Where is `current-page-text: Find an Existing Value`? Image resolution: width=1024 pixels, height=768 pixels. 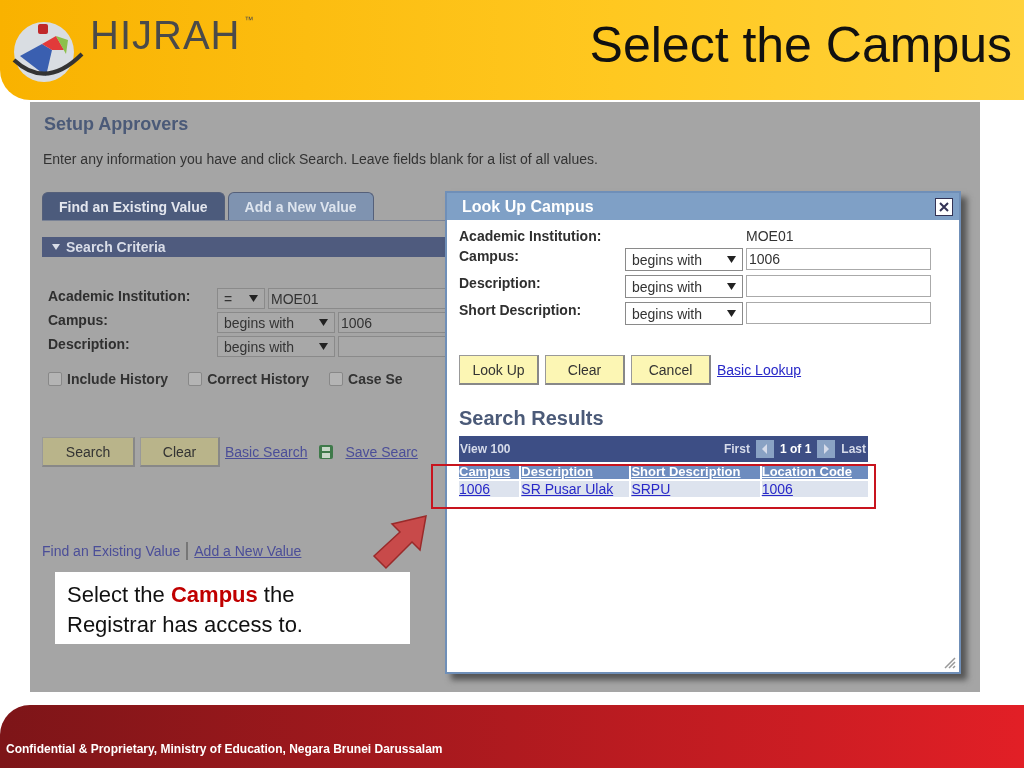 current-page-text: Find an Existing Value is located at coordinates (111, 551).